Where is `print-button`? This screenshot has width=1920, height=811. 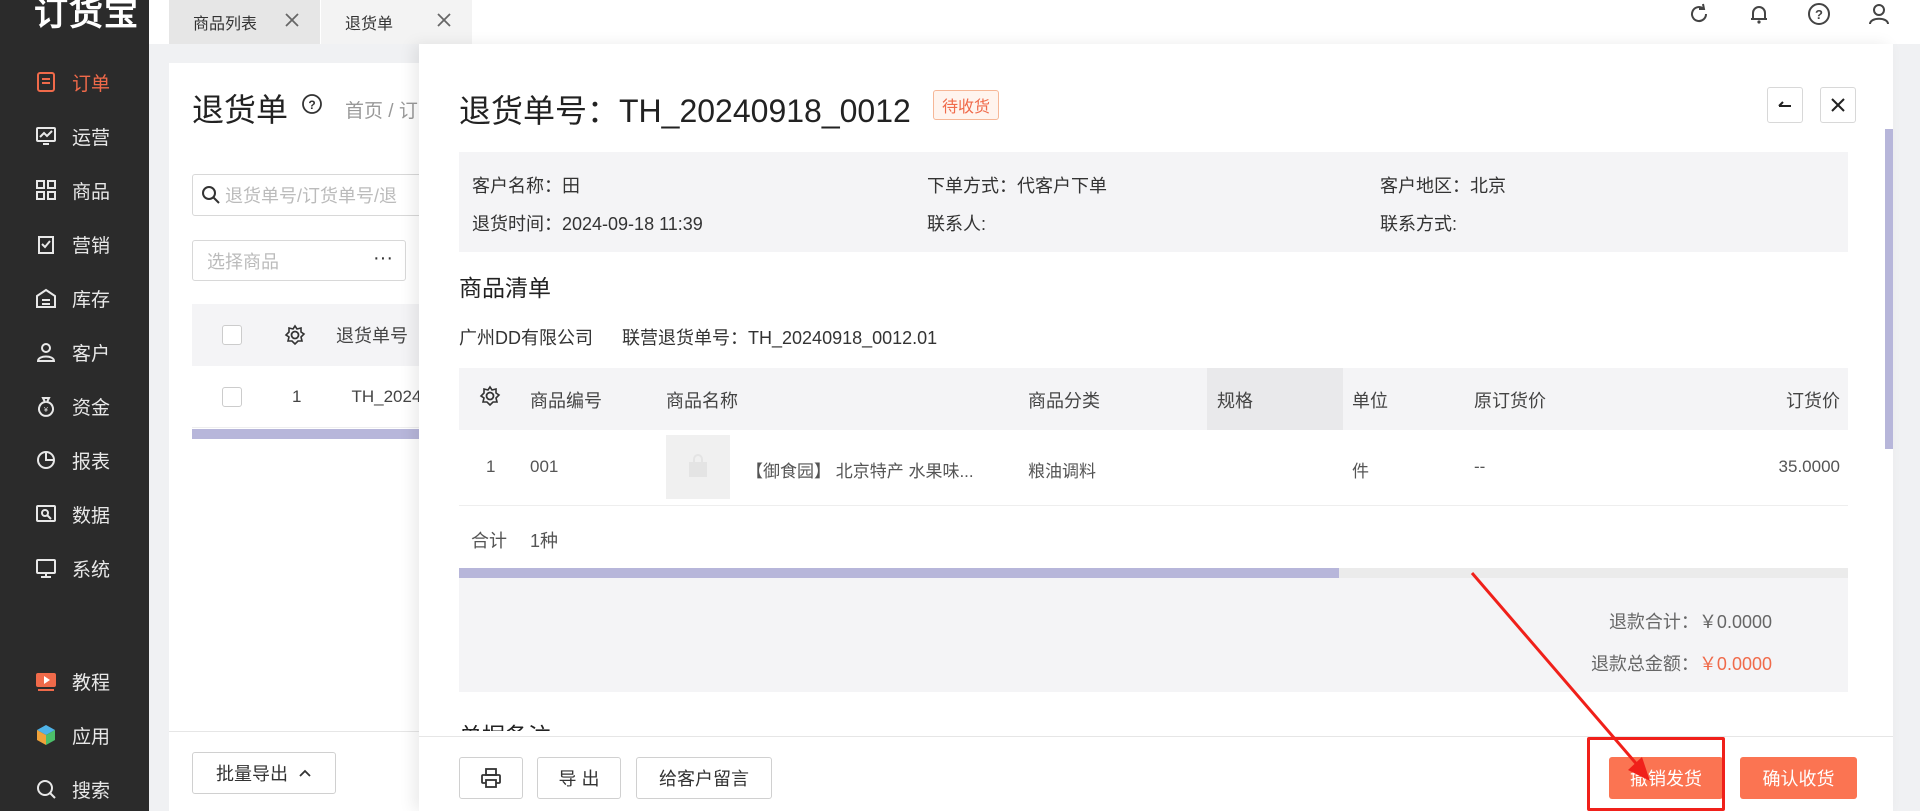 print-button is located at coordinates (491, 778).